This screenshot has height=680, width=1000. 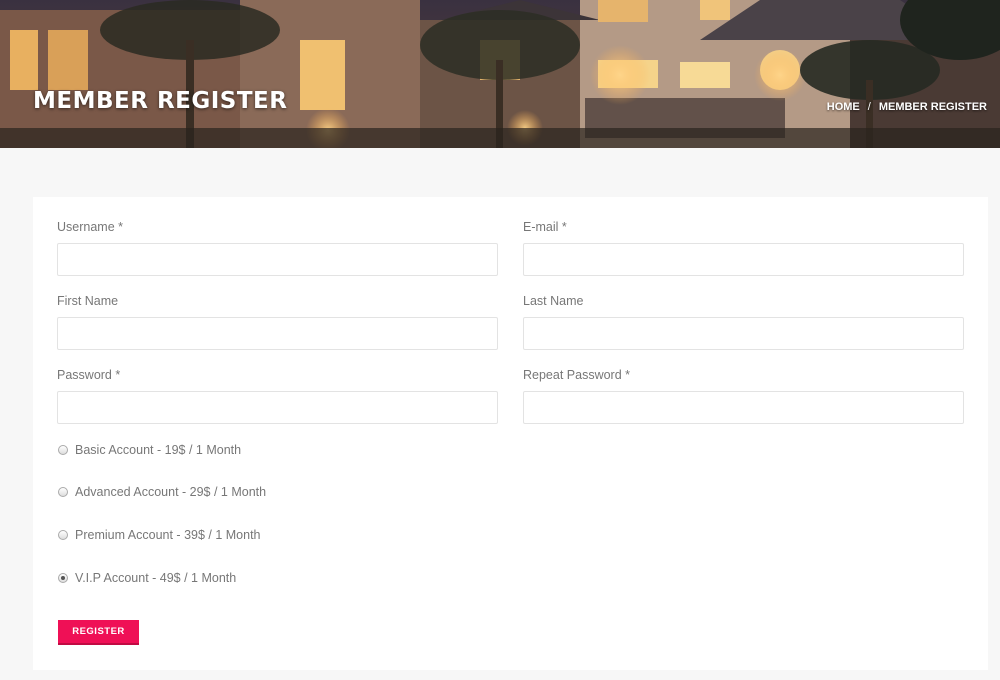 I want to click on plan-label-advanced: Advanced Account - 29$ / 1 Month, so click(x=171, y=492).